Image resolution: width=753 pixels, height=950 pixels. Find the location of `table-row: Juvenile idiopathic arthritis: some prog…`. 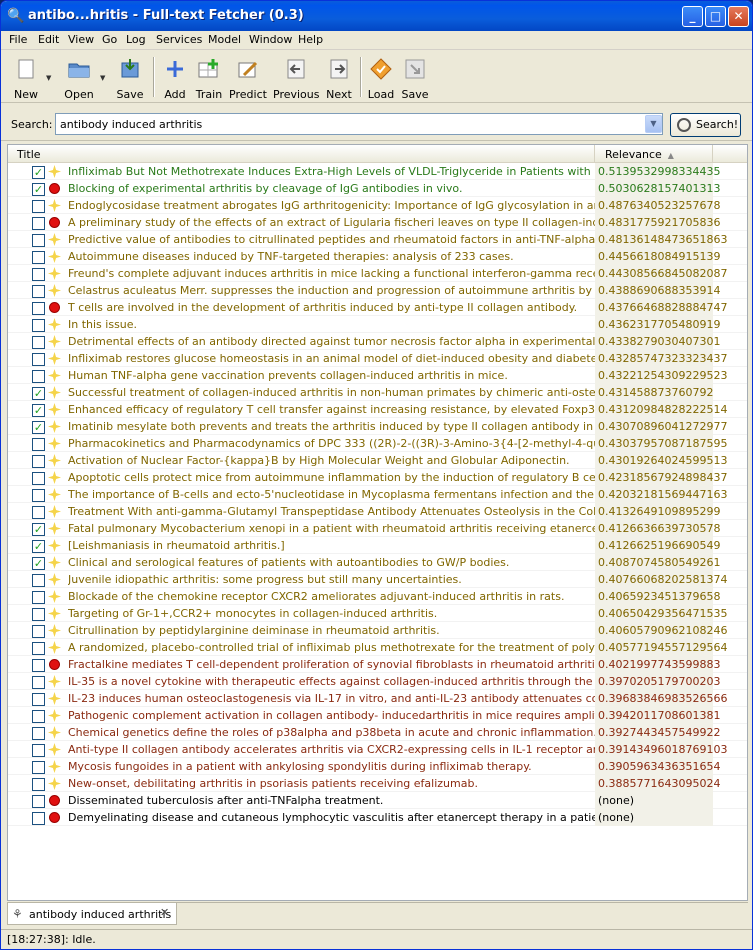

table-row: Juvenile idiopathic arthritis: some prog… is located at coordinates (377, 579).